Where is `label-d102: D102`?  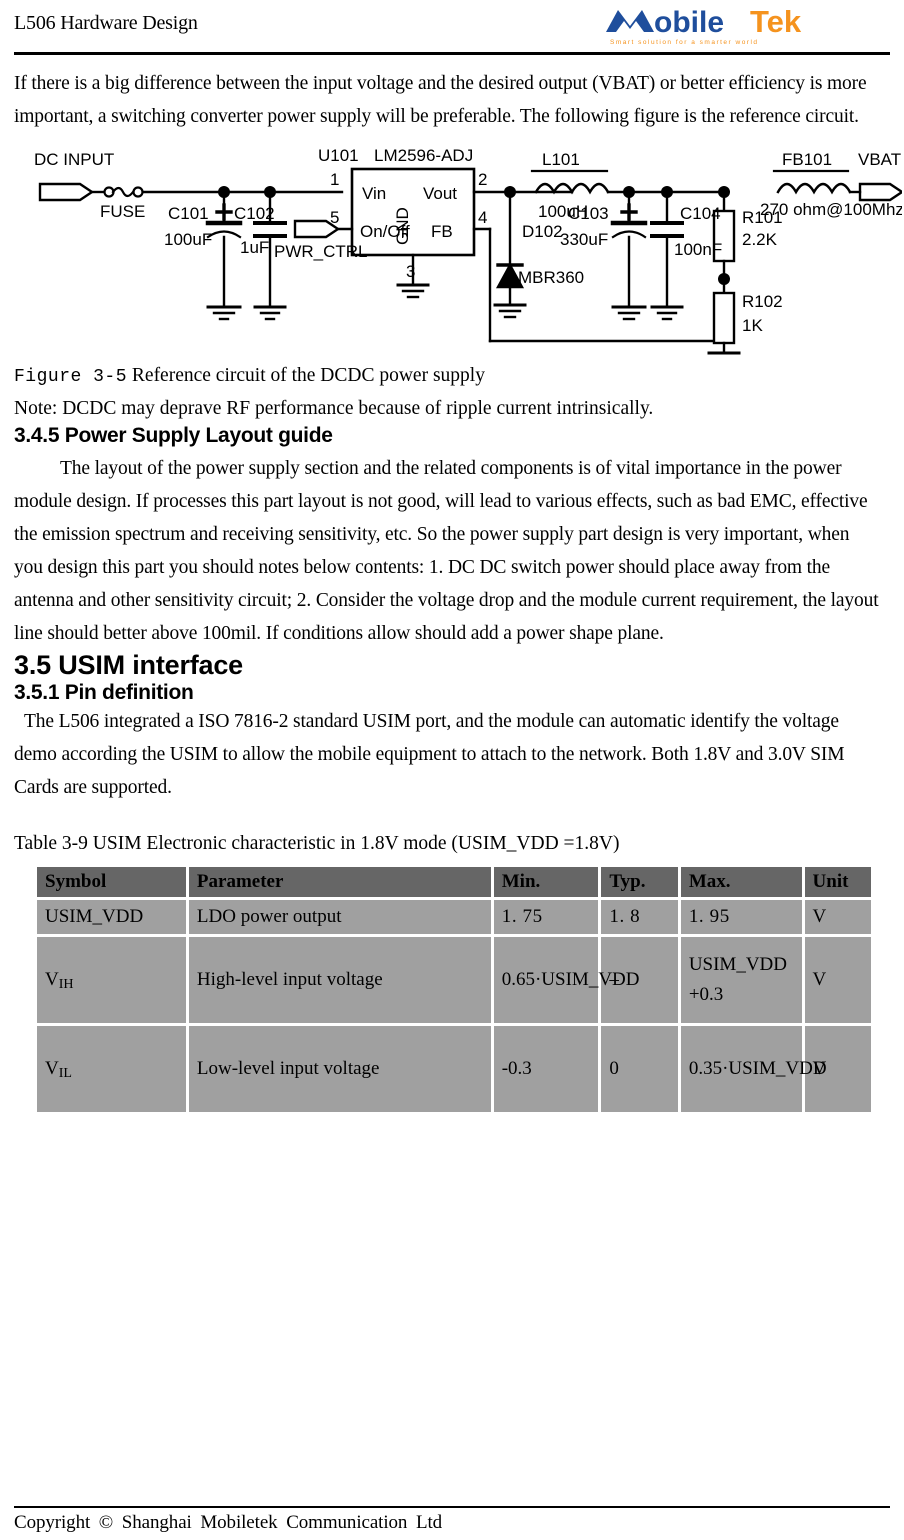 label-d102: D102 is located at coordinates (542, 231).